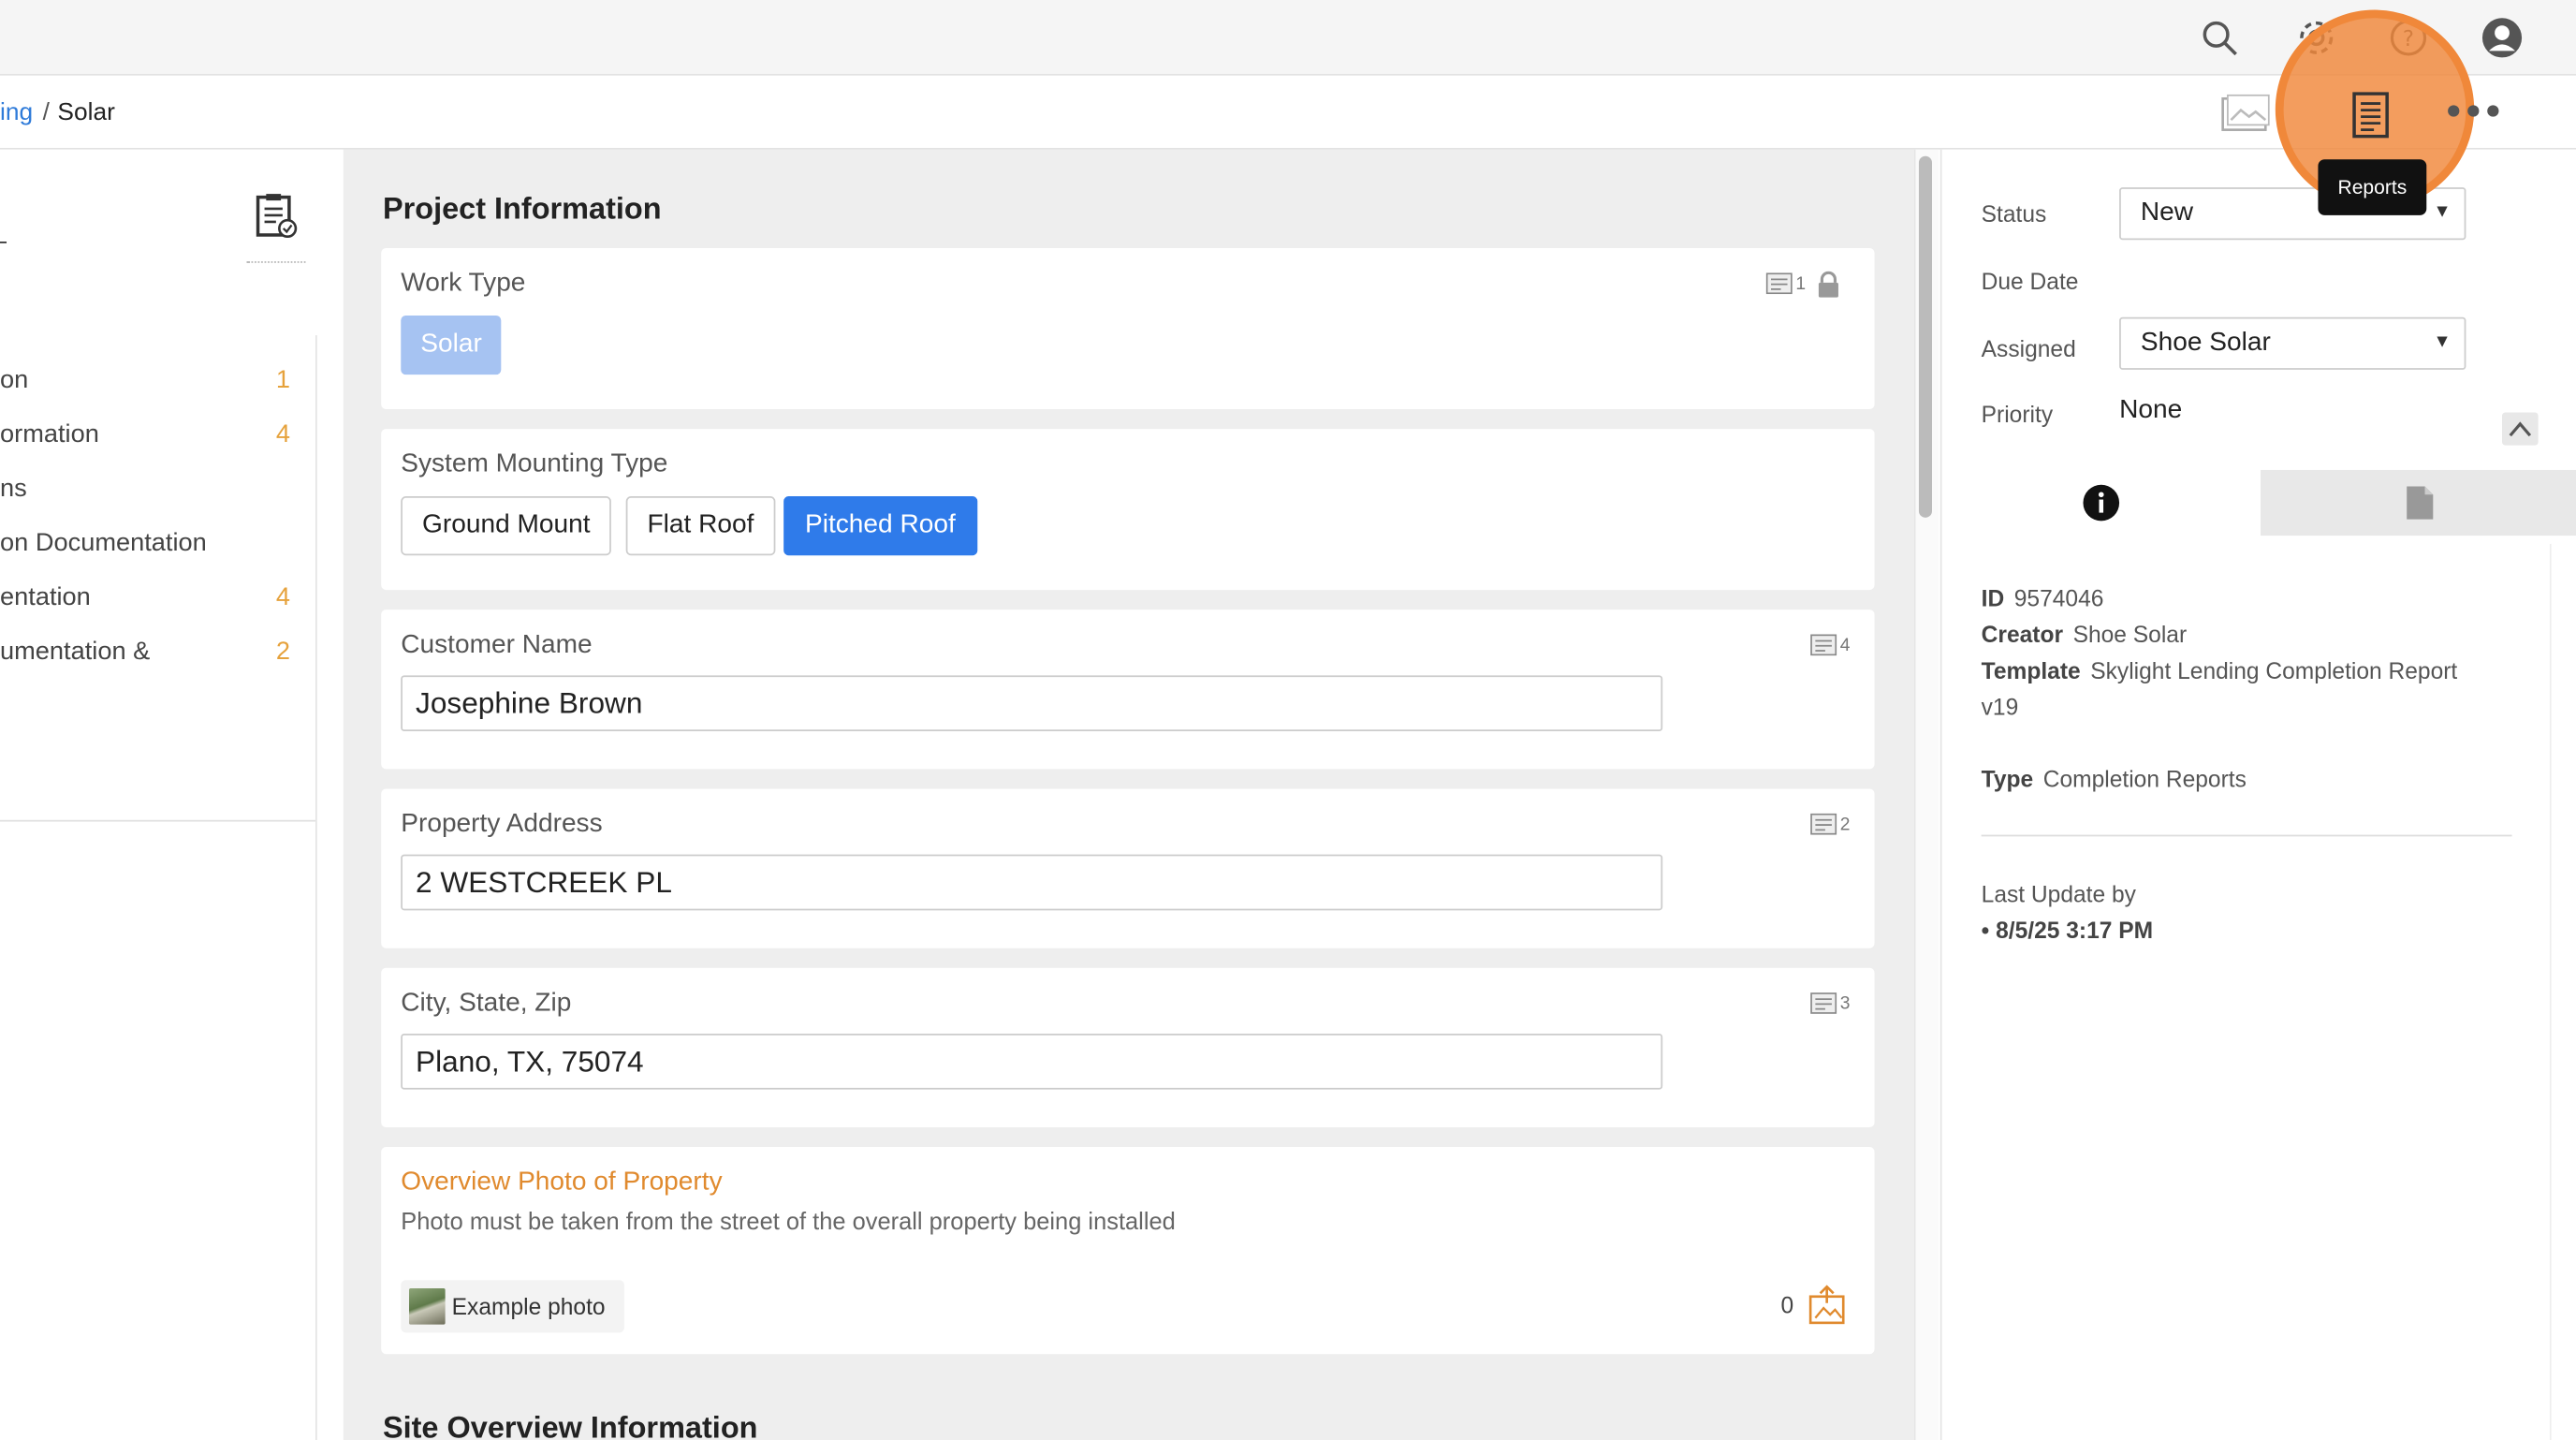 The height and width of the screenshot is (1440, 2576). What do you see at coordinates (1925, 336) in the screenshot?
I see `main-scrollbar-thumb` at bounding box center [1925, 336].